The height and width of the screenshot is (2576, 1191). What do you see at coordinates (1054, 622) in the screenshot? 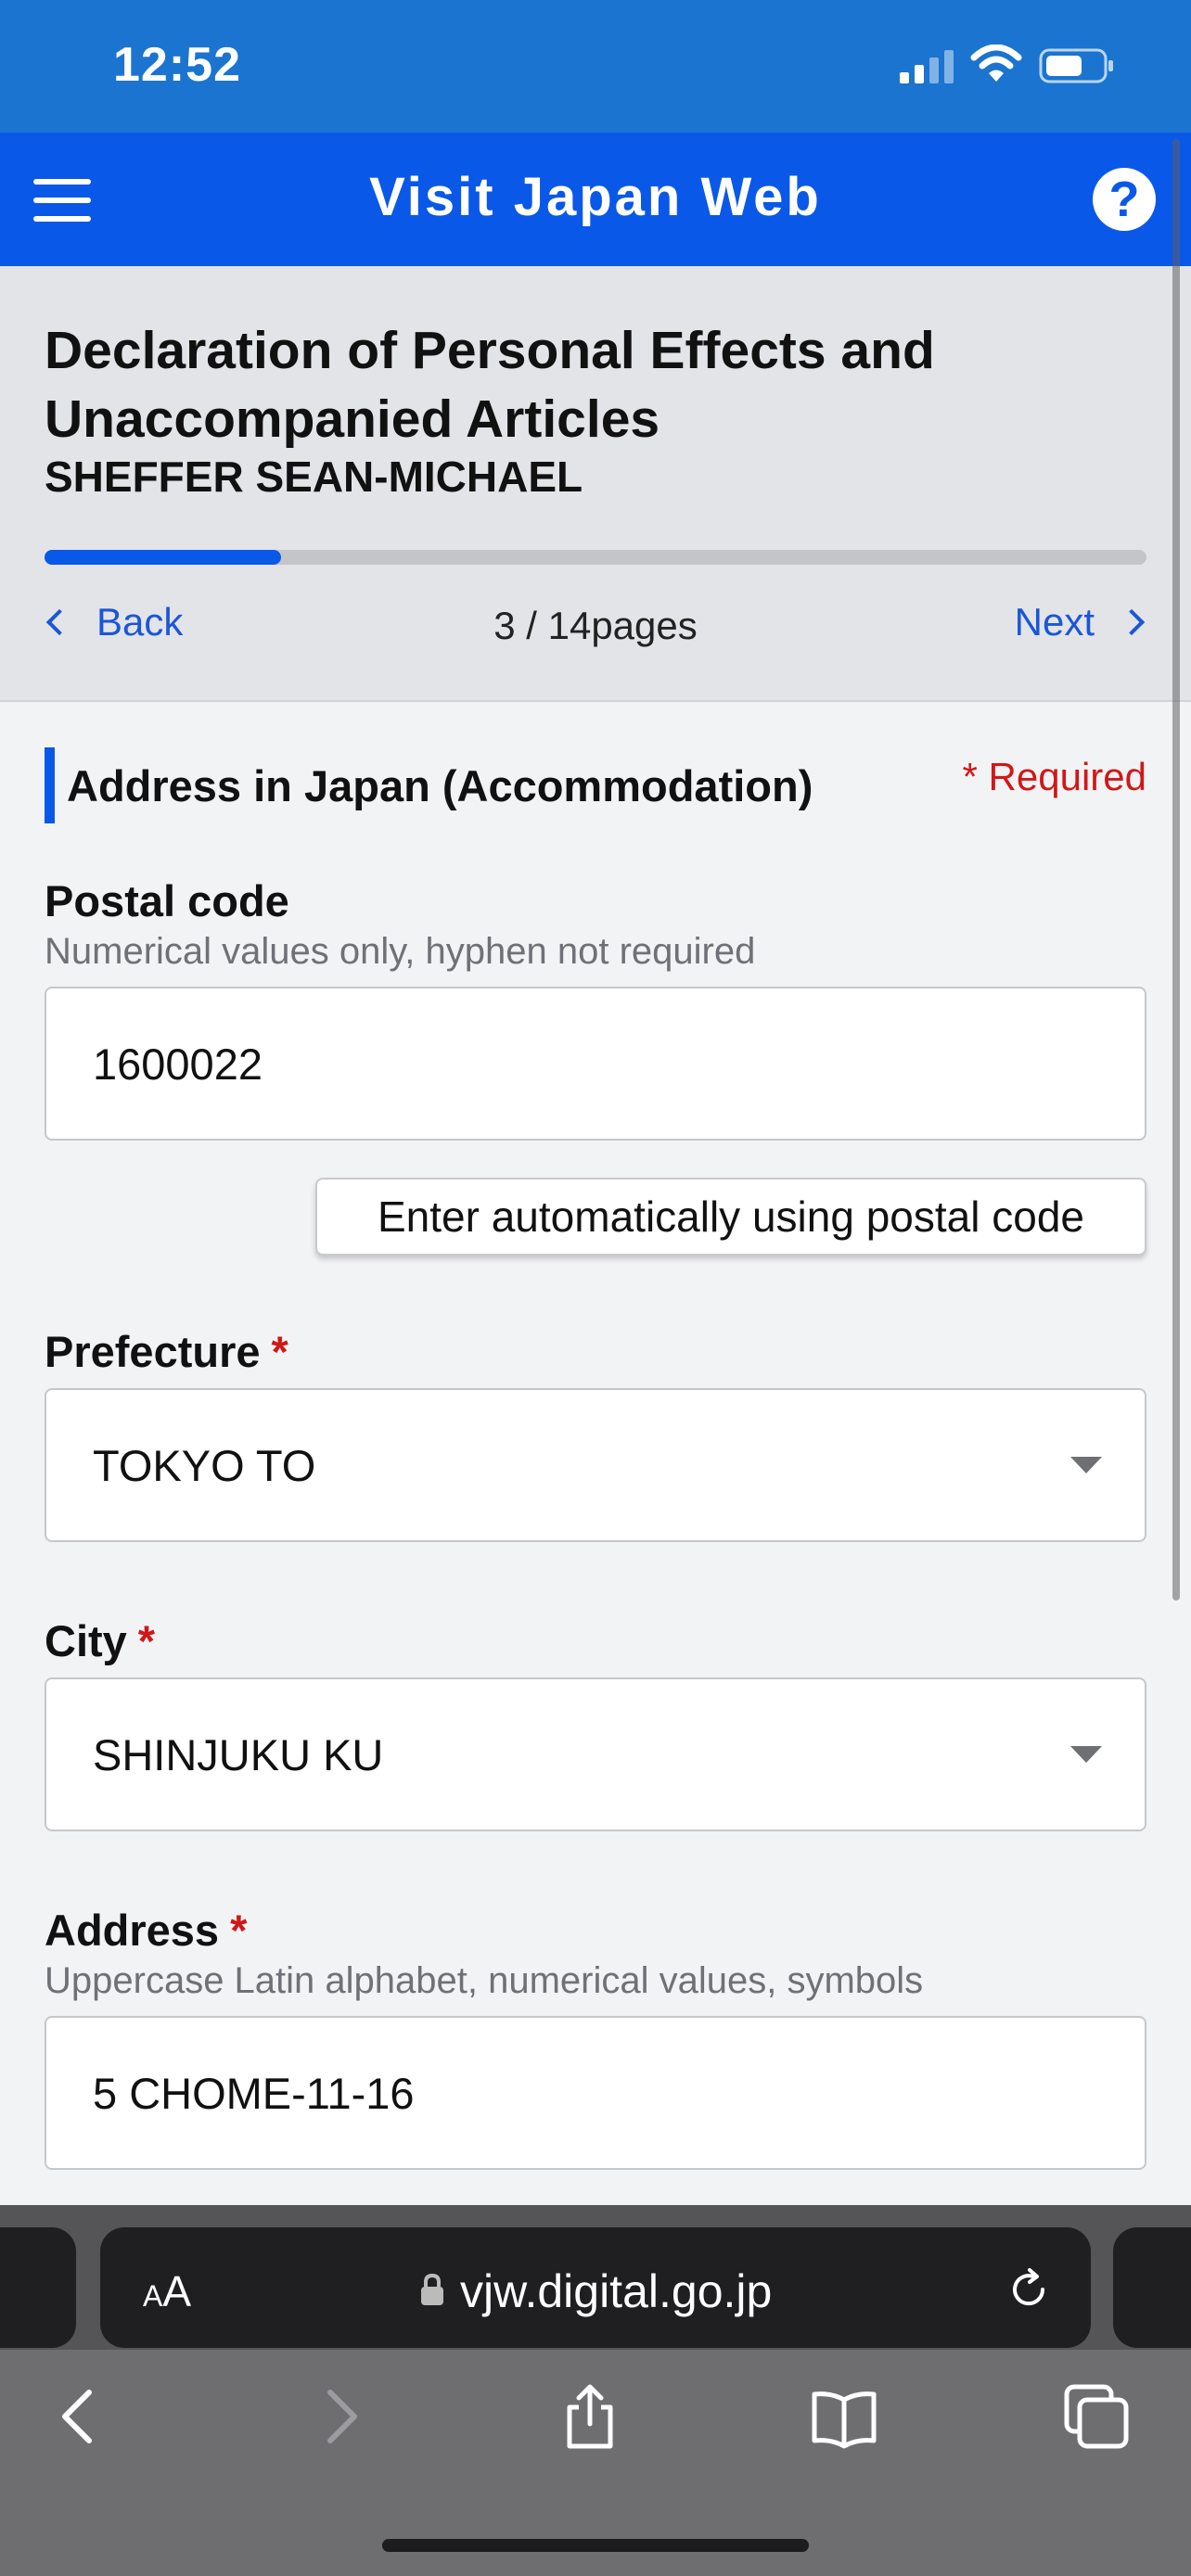
I see `next-label: Next` at bounding box center [1054, 622].